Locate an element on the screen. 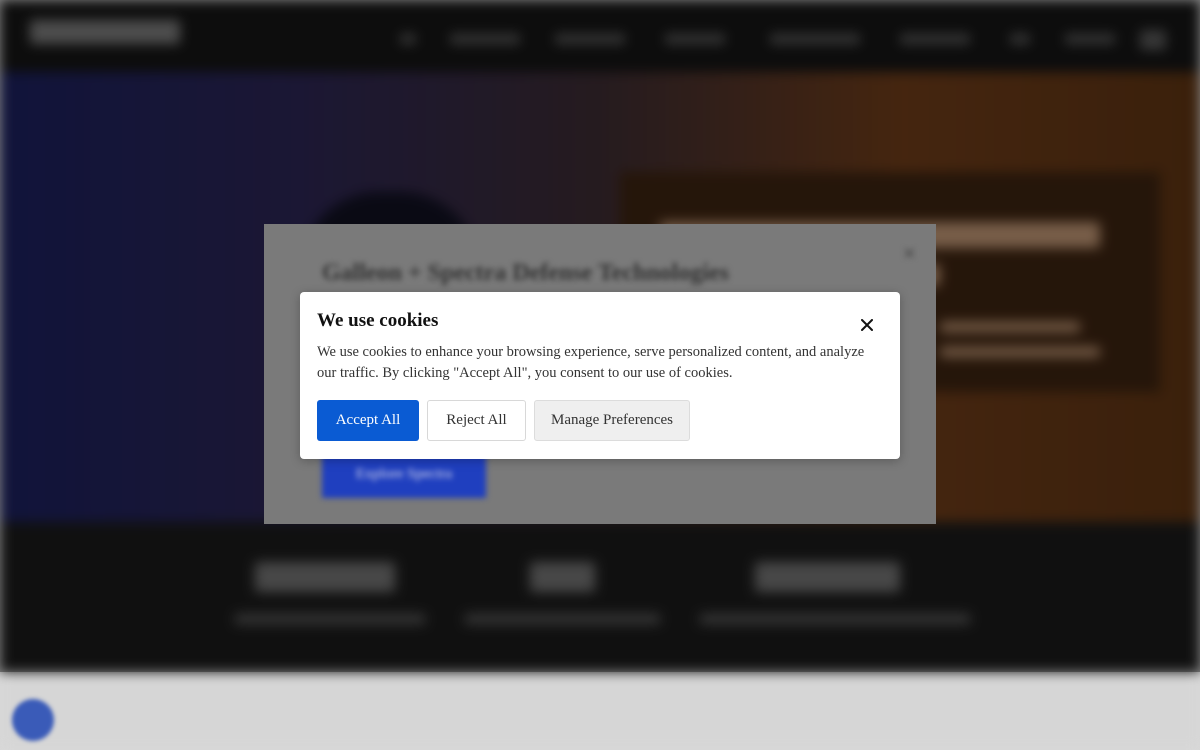 This screenshot has width=1200, height=750. footer-area is located at coordinates (600, 711).